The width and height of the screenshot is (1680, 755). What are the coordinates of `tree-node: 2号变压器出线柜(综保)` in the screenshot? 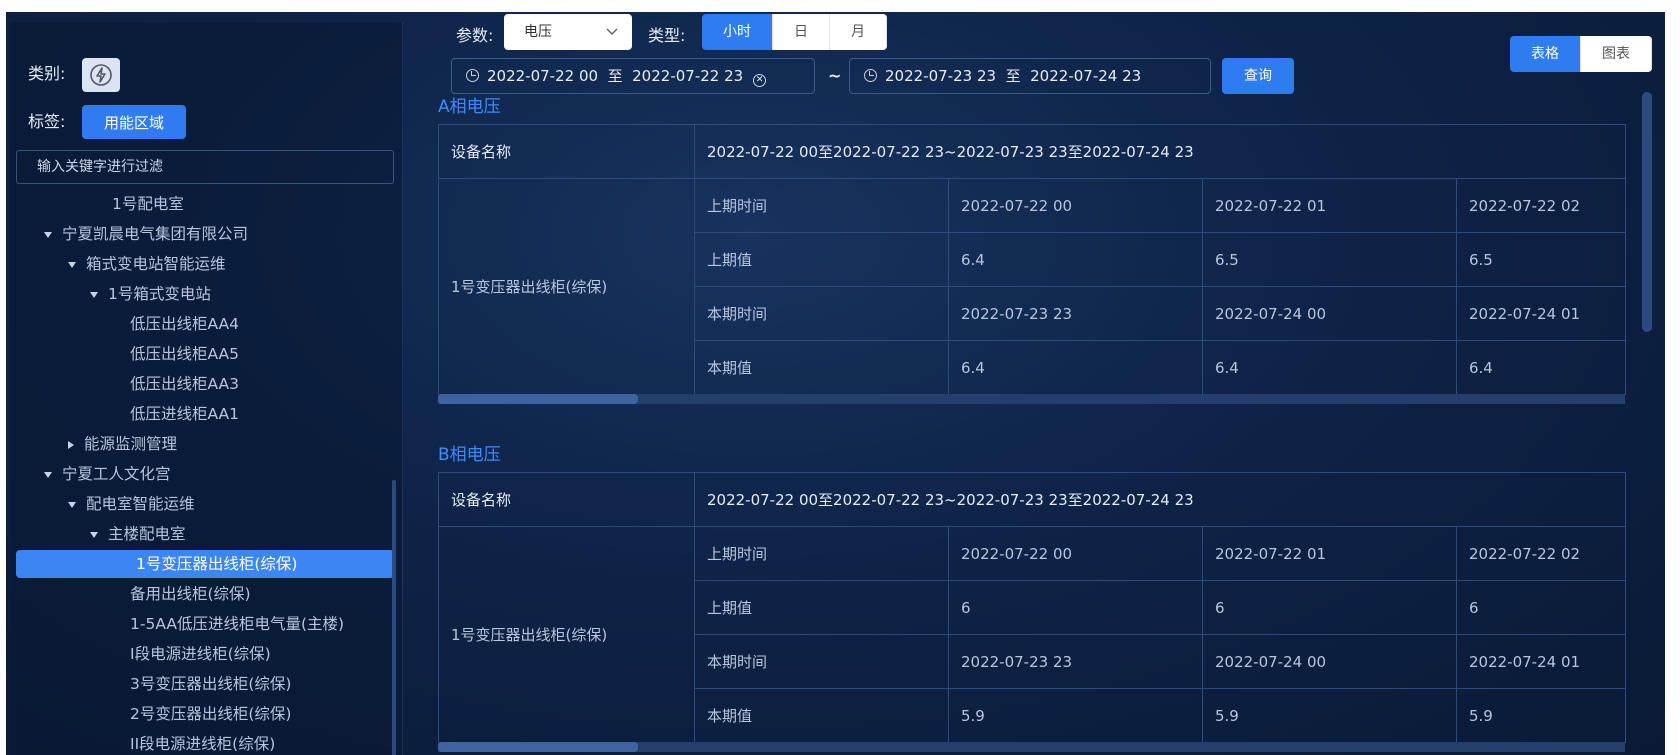 It's located at (210, 714).